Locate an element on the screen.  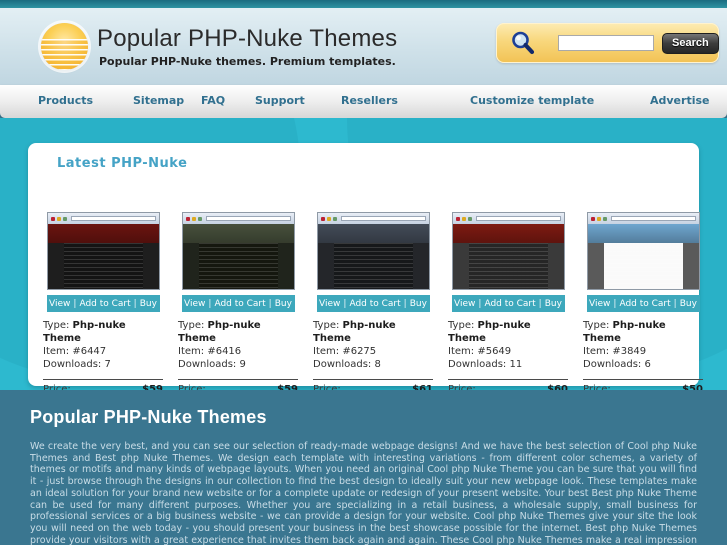
nav-item-sitemap: Sitemap is located at coordinates (158, 100).